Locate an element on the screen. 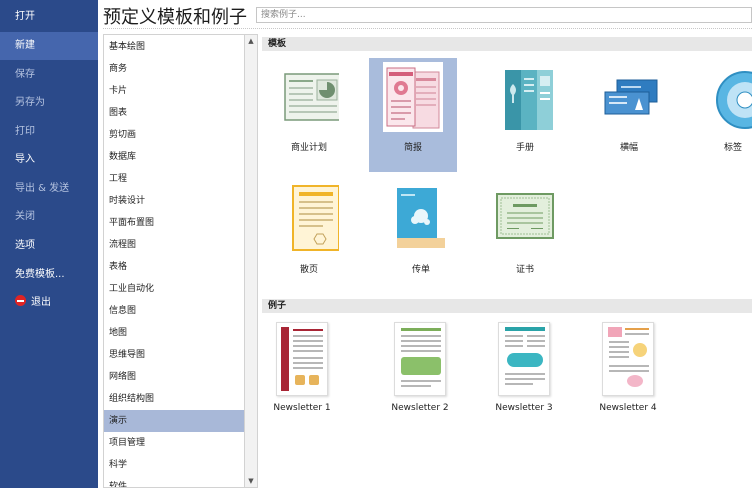  example-newsletter-1: Newsletter 1 is located at coordinates (302, 372).